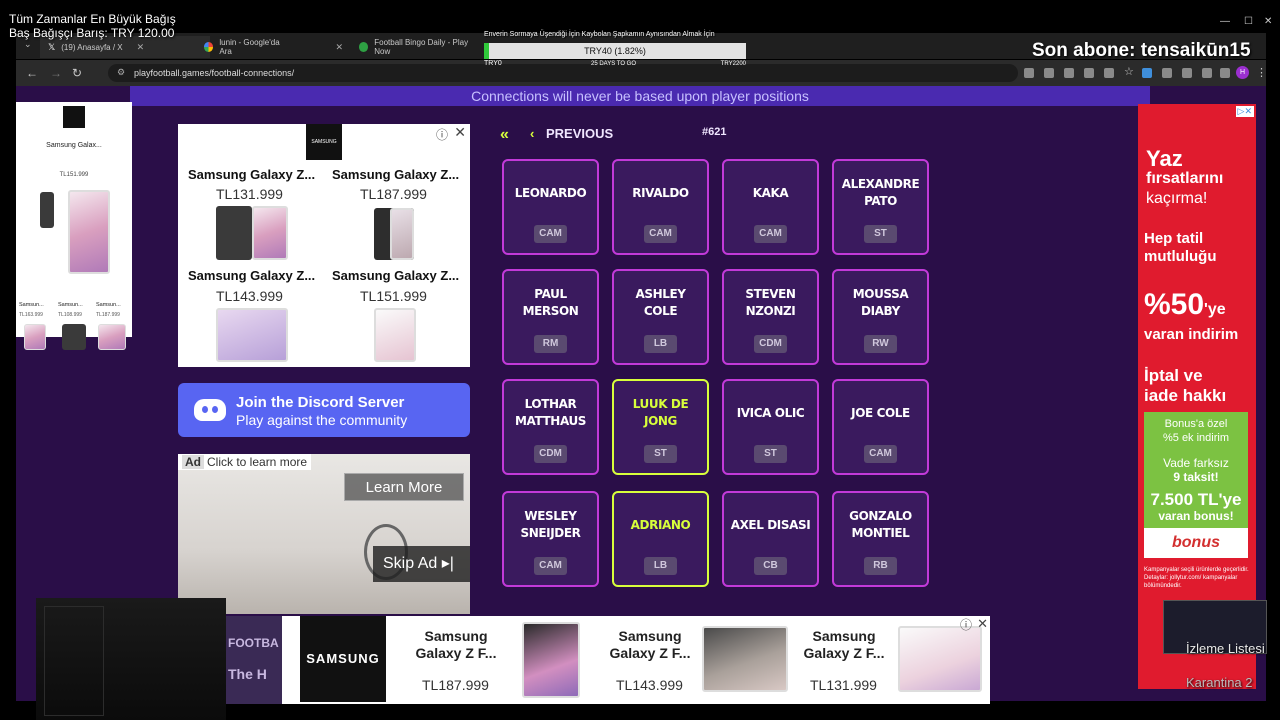 This screenshot has height=720, width=1280. What do you see at coordinates (32, 73) in the screenshot?
I see `back-icon: ←` at bounding box center [32, 73].